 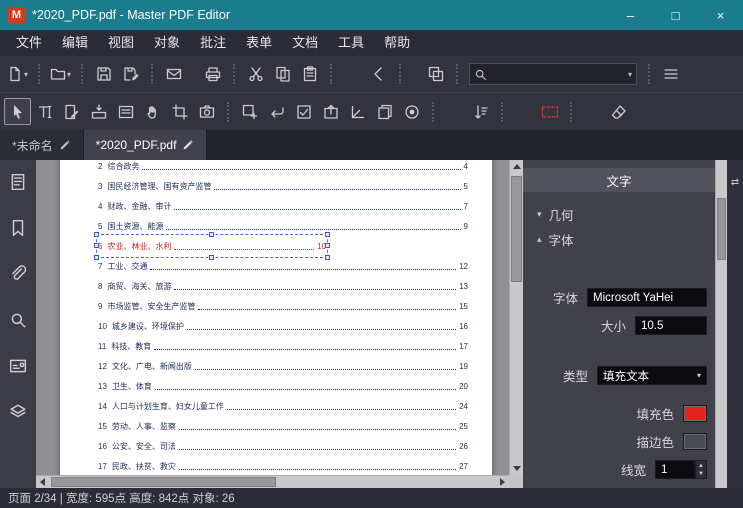 I want to click on add-note-button, so click(x=249, y=111).